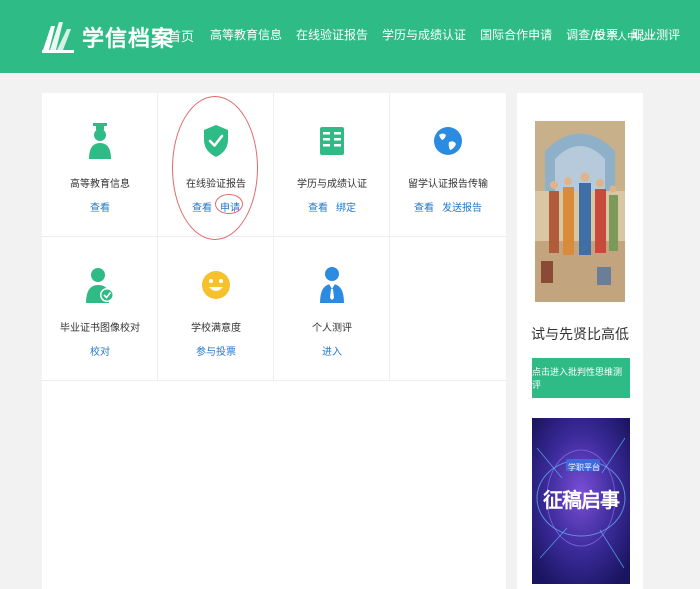  I want to click on enter-link: 进入, so click(332, 352).